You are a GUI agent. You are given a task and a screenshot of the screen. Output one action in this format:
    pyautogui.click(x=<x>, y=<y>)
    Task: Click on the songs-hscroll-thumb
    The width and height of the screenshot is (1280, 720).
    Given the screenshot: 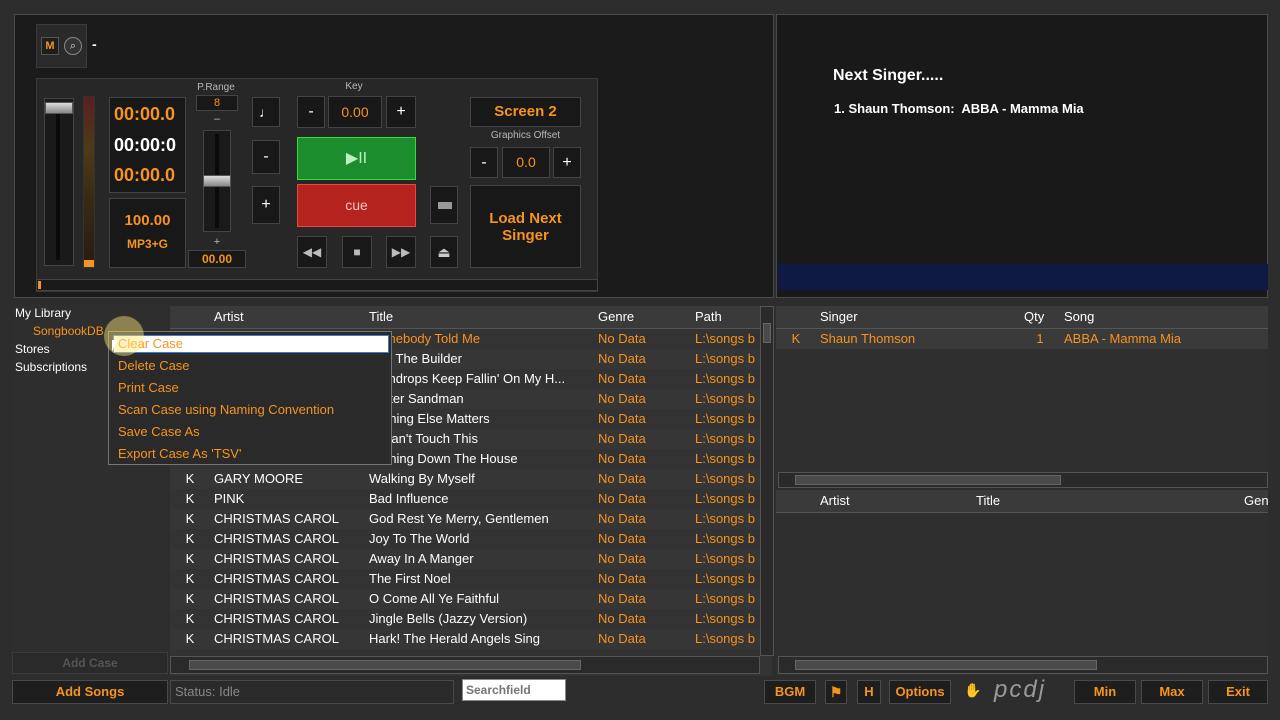 What is the action you would take?
    pyautogui.click(x=385, y=665)
    